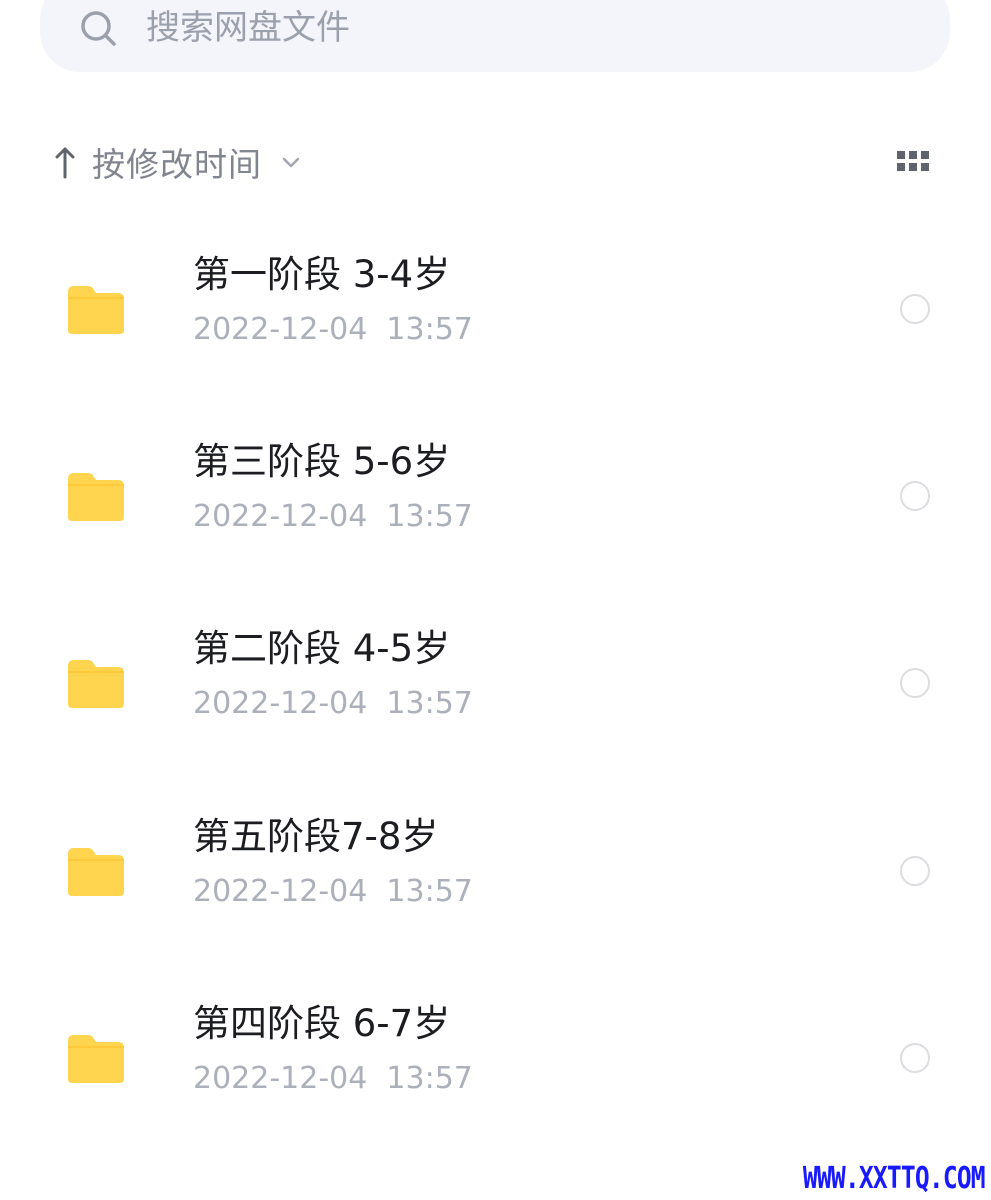 Image resolution: width=991 pixels, height=1200 pixels. I want to click on grid-view-icon, so click(913, 161).